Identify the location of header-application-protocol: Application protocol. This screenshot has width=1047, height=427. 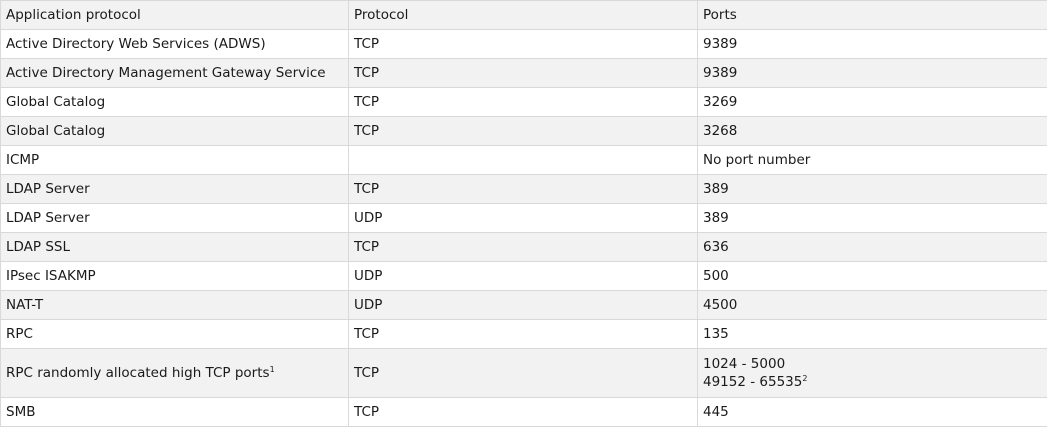
(174, 15).